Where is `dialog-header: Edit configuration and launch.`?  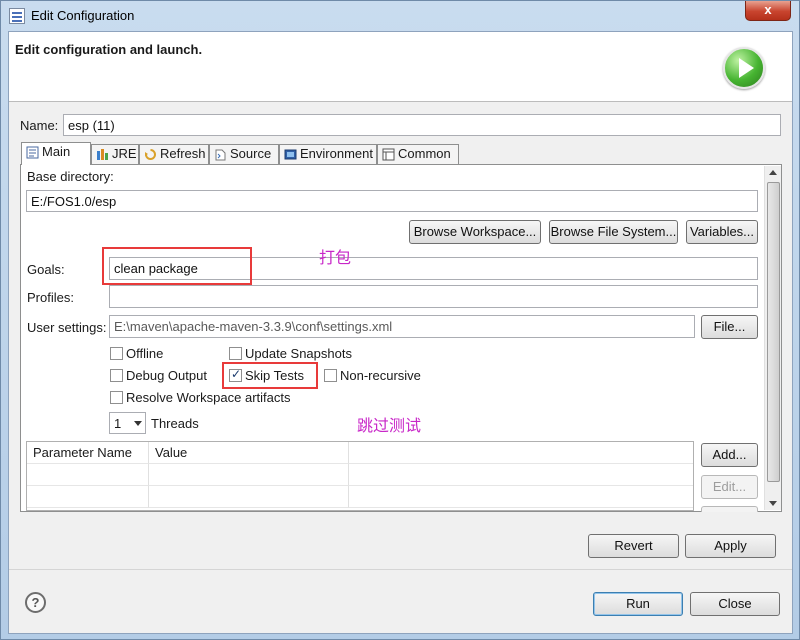 dialog-header: Edit configuration and launch. is located at coordinates (400, 67).